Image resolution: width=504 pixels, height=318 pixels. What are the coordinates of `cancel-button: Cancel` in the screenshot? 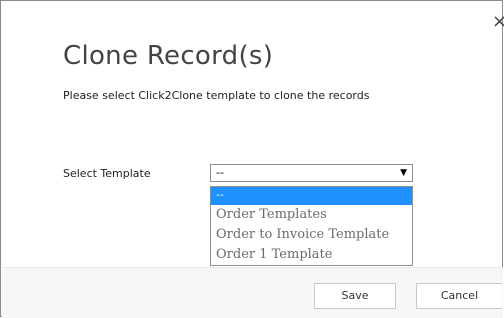 It's located at (459, 296).